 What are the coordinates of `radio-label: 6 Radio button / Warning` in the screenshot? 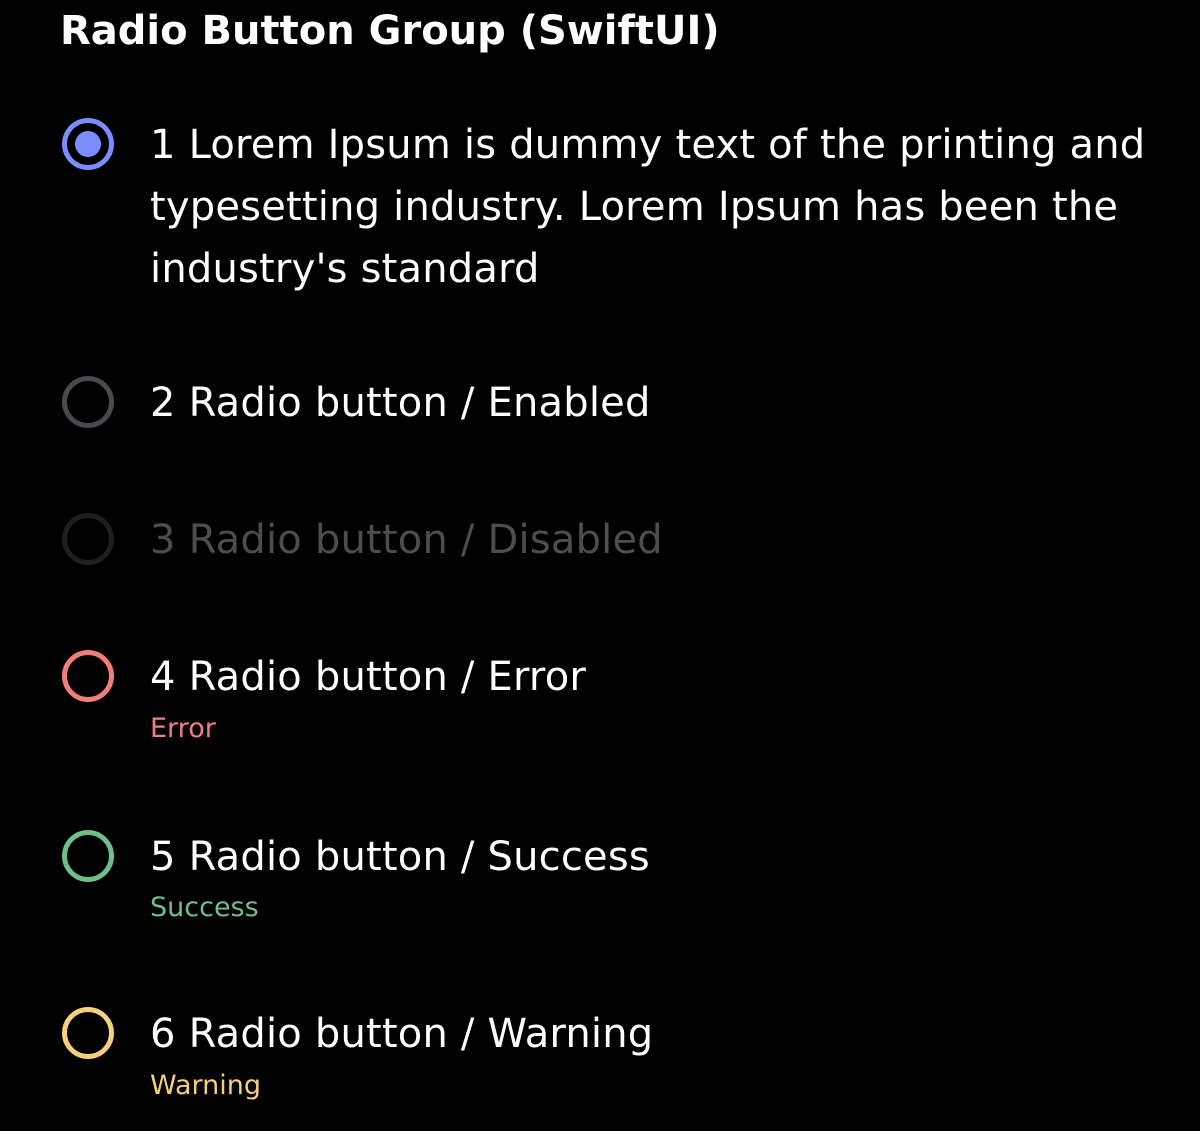 It's located at (402, 1034).